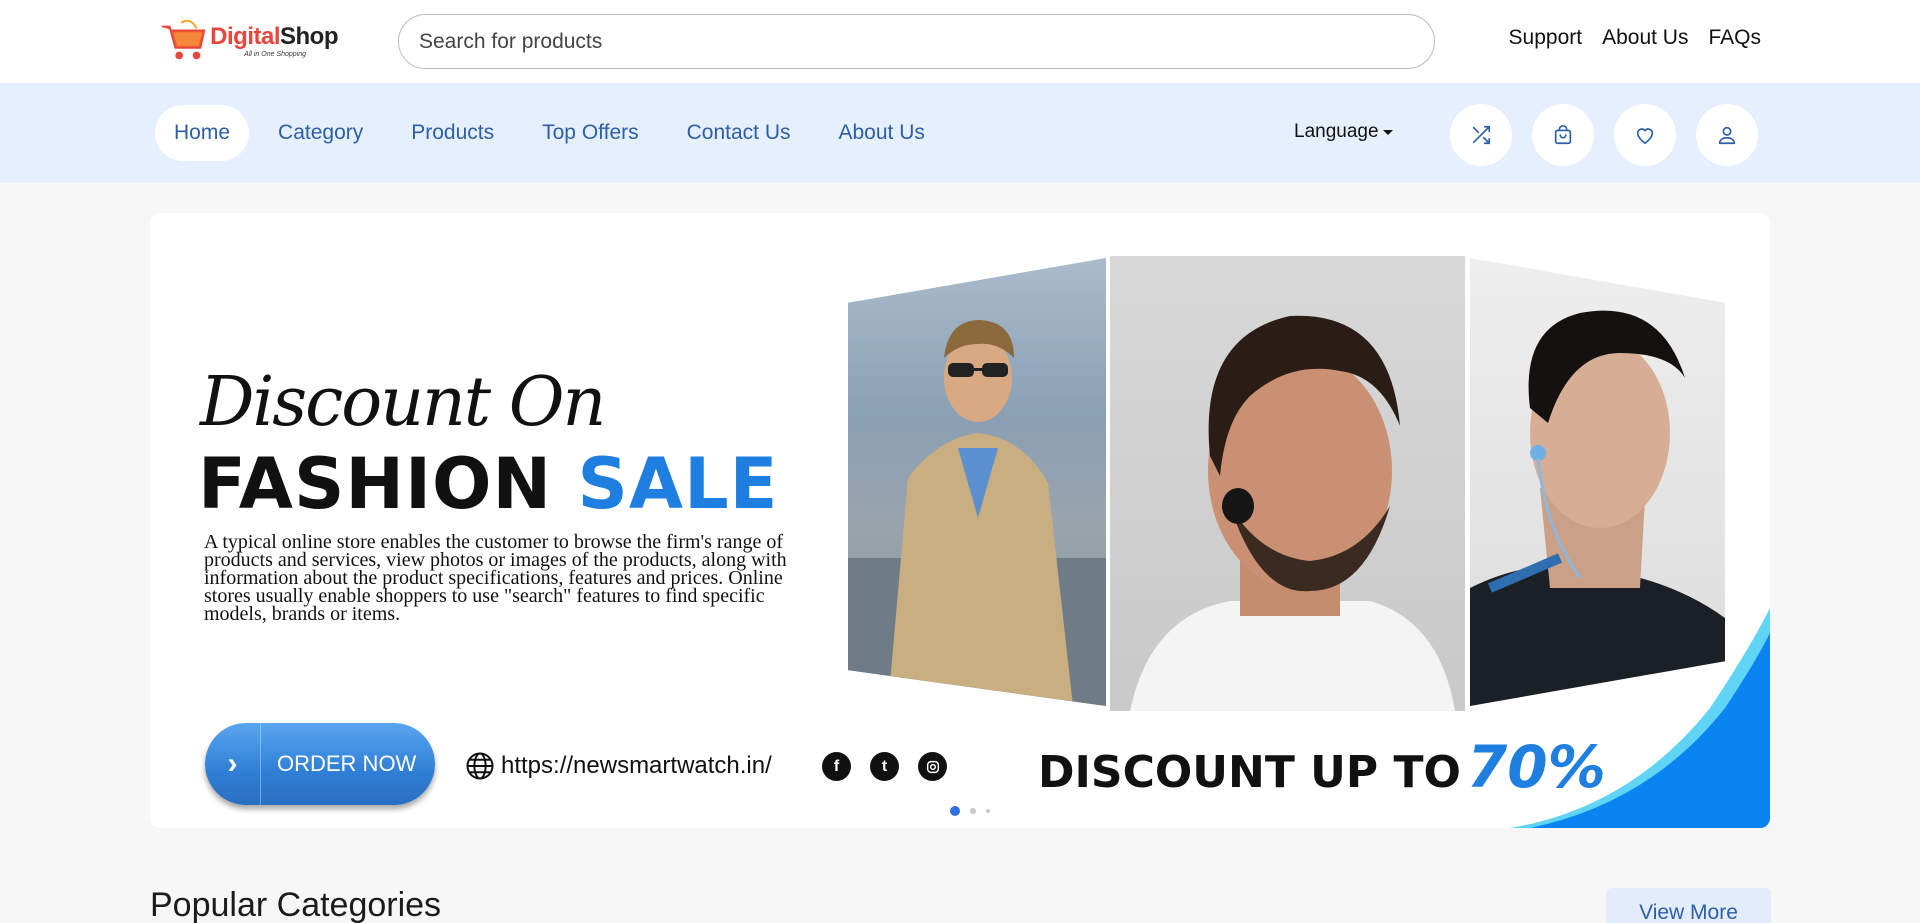 This screenshot has width=1920, height=923. Describe the element at coordinates (202, 133) in the screenshot. I see `nav-item-home: Home` at that location.